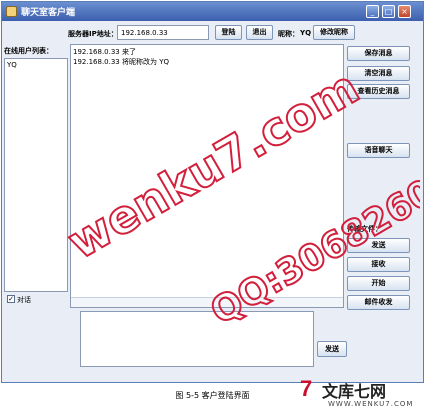 Image resolution: width=425 pixels, height=412 pixels. I want to click on list-item: YQ, so click(12, 65).